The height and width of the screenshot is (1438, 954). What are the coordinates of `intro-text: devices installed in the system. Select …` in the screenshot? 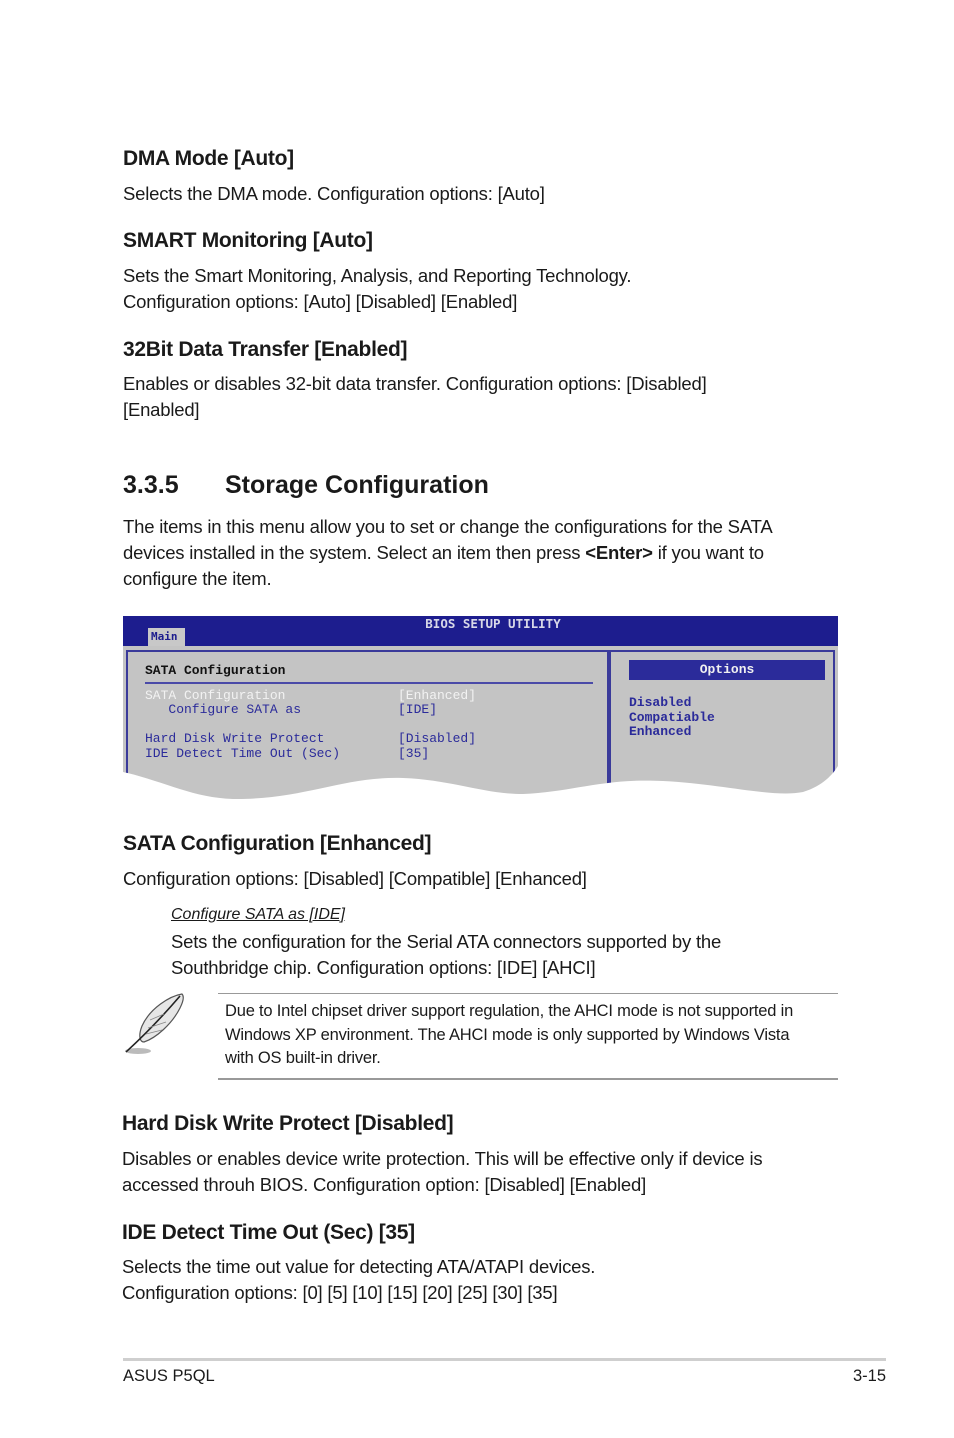 It's located at (354, 552).